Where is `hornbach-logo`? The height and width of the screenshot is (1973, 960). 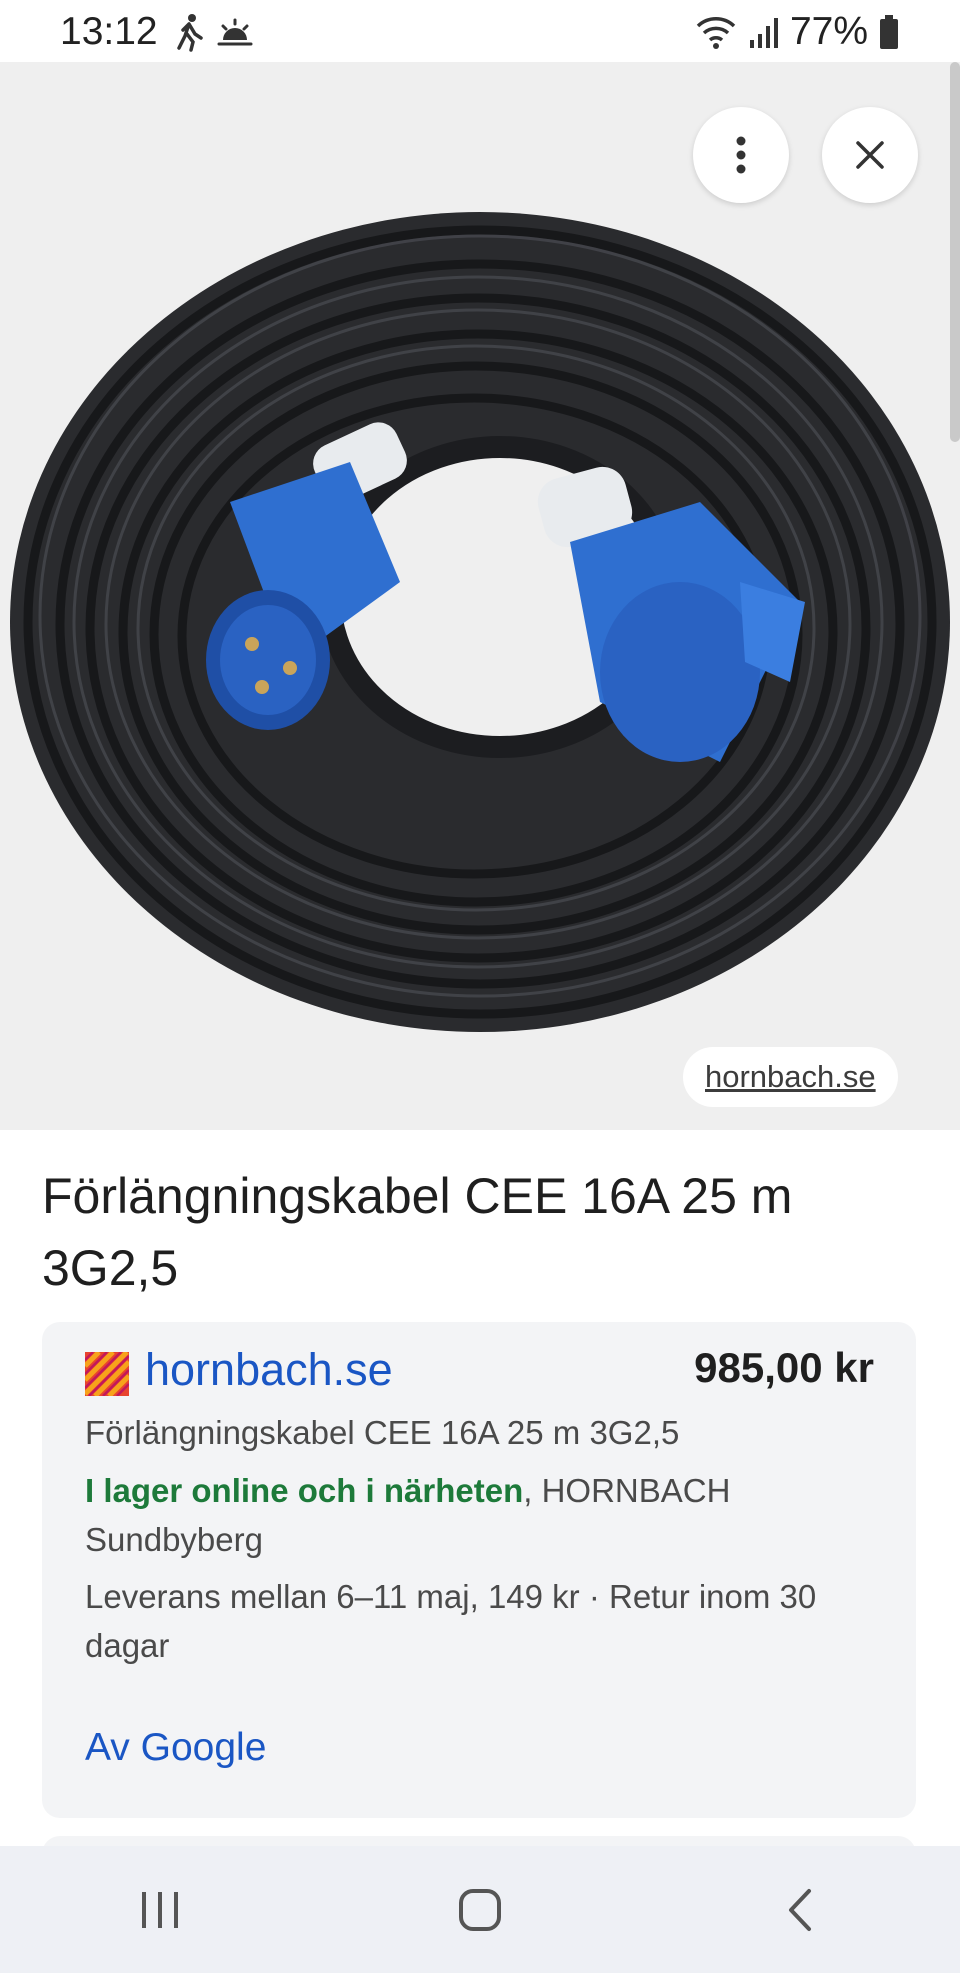 hornbach-logo is located at coordinates (107, 1374).